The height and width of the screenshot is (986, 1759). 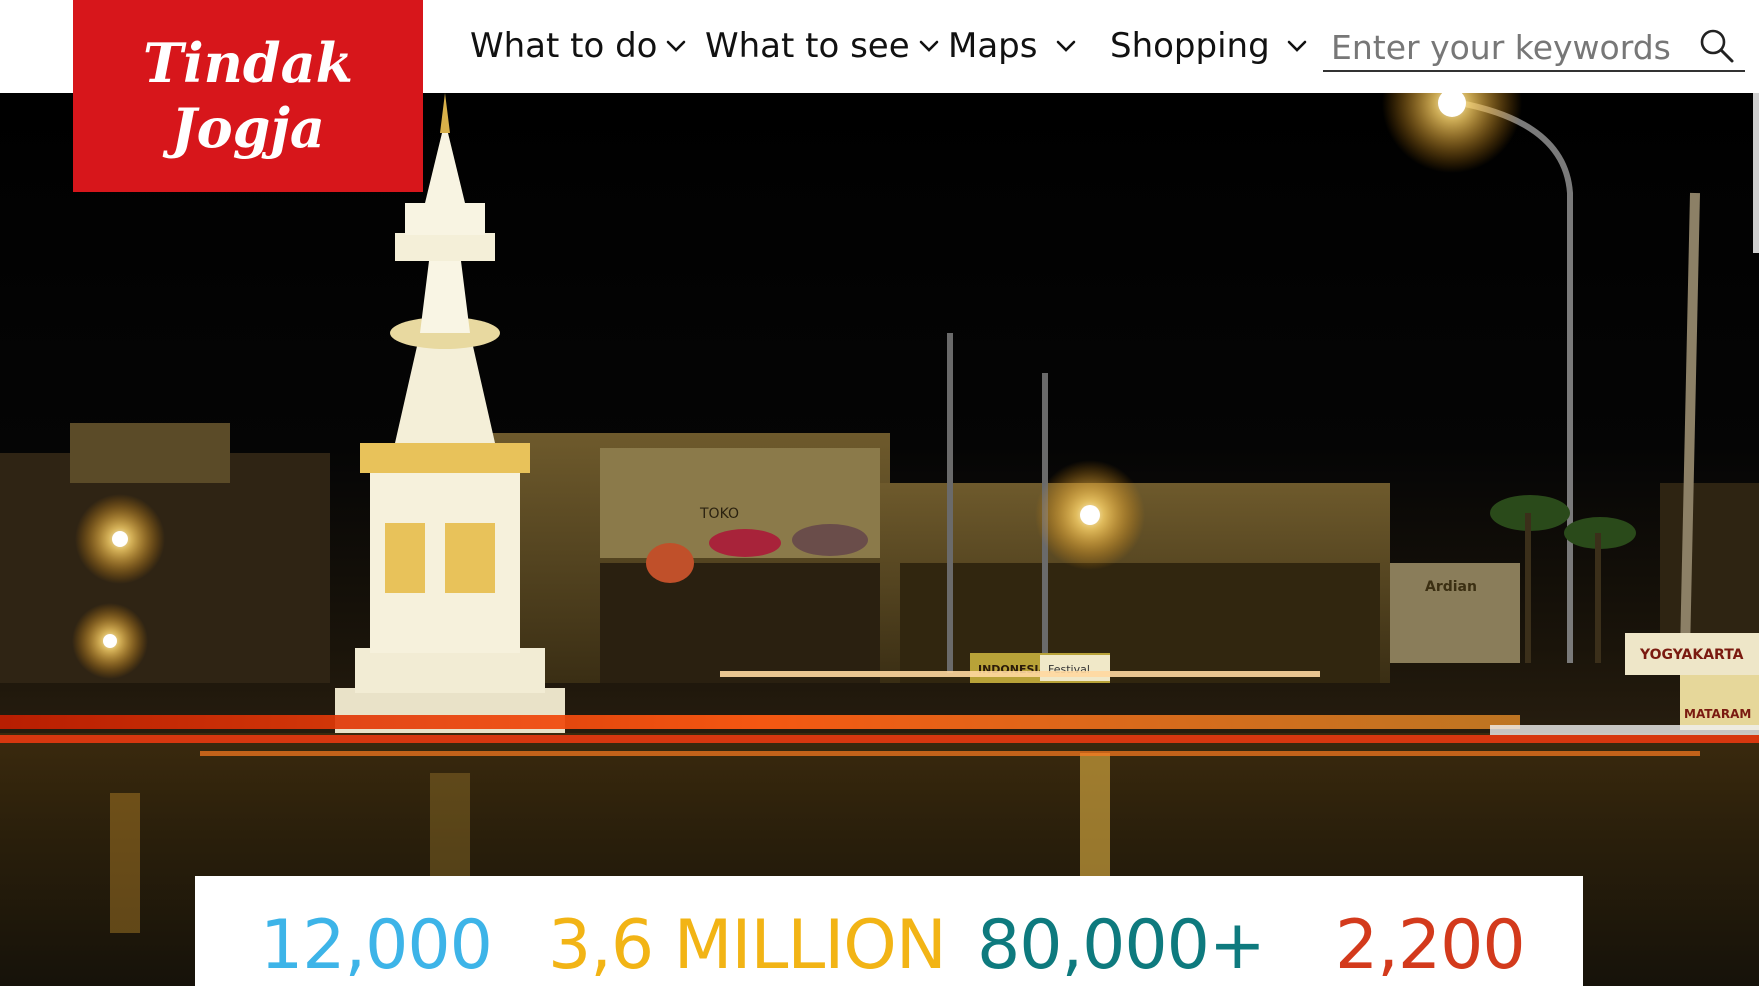 I want to click on search-bar, so click(x=1534, y=47).